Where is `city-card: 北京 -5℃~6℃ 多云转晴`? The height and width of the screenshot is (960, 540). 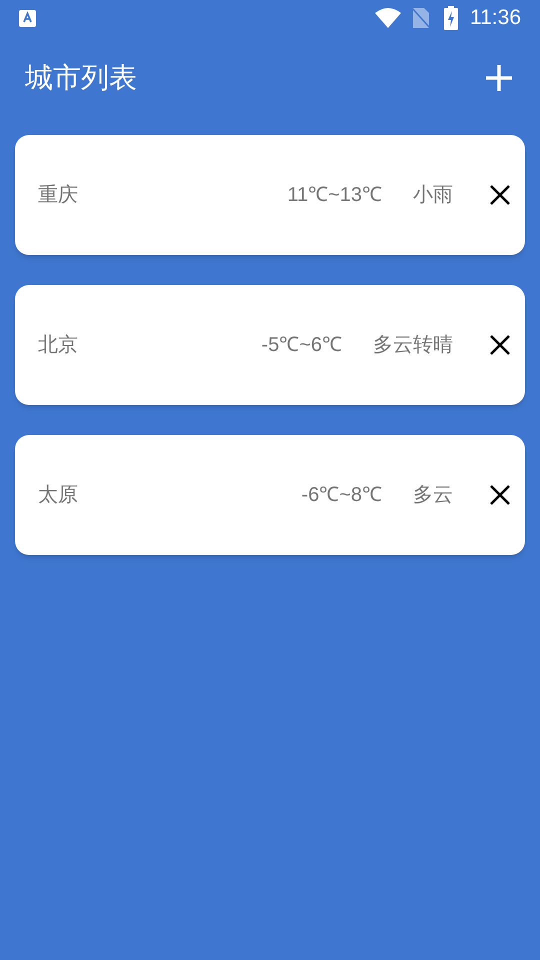 city-card: 北京 -5℃~6℃ 多云转晴 is located at coordinates (270, 345).